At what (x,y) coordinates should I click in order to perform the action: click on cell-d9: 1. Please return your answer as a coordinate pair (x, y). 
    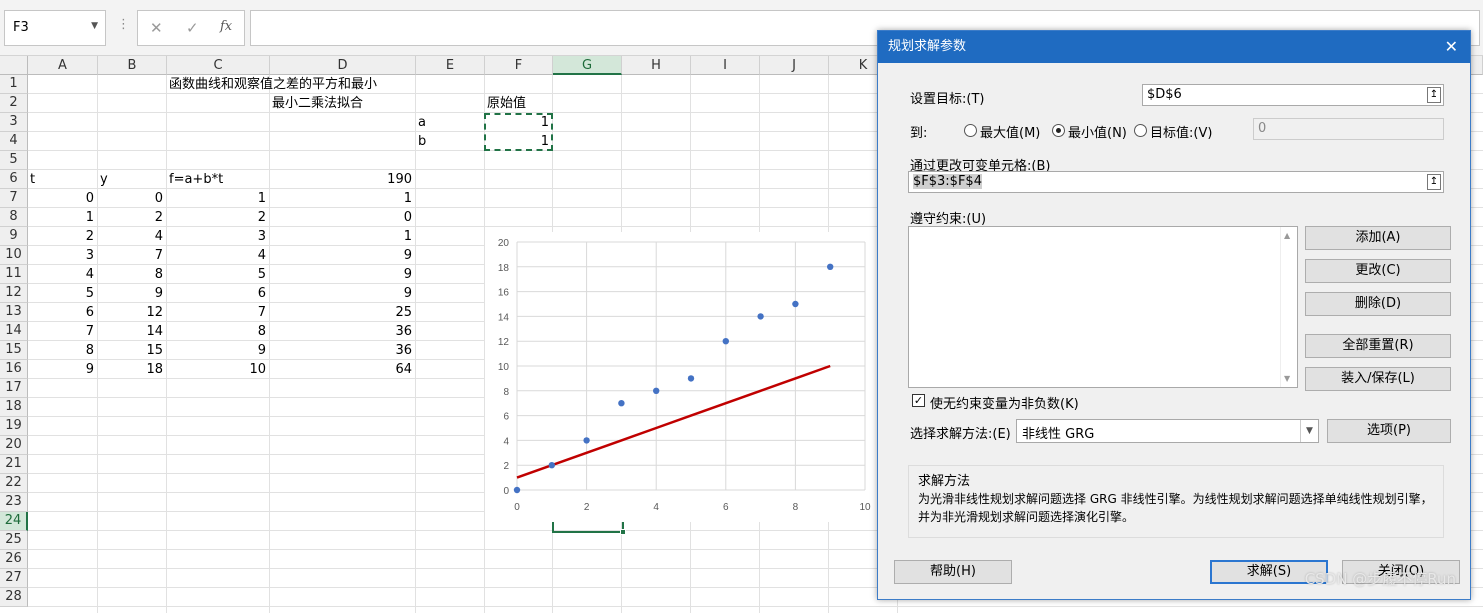
    Looking at the image, I should click on (342, 236).